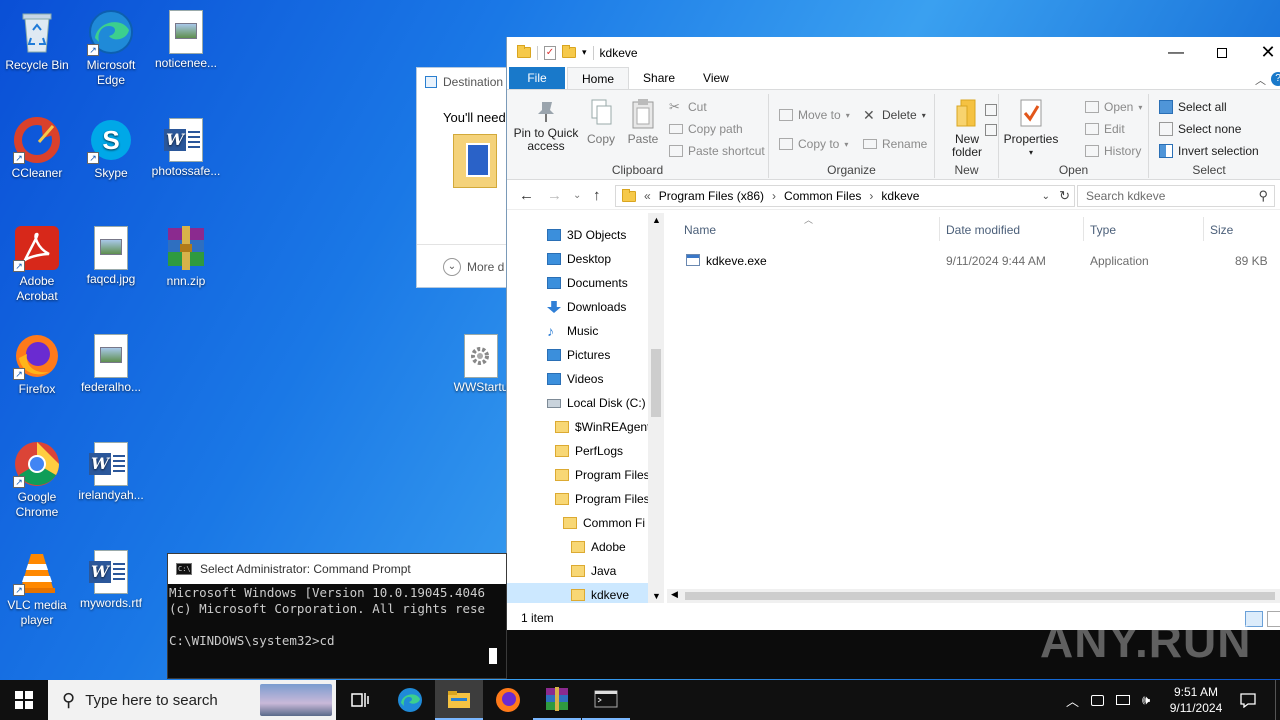  I want to click on start-button, so click(24, 700).